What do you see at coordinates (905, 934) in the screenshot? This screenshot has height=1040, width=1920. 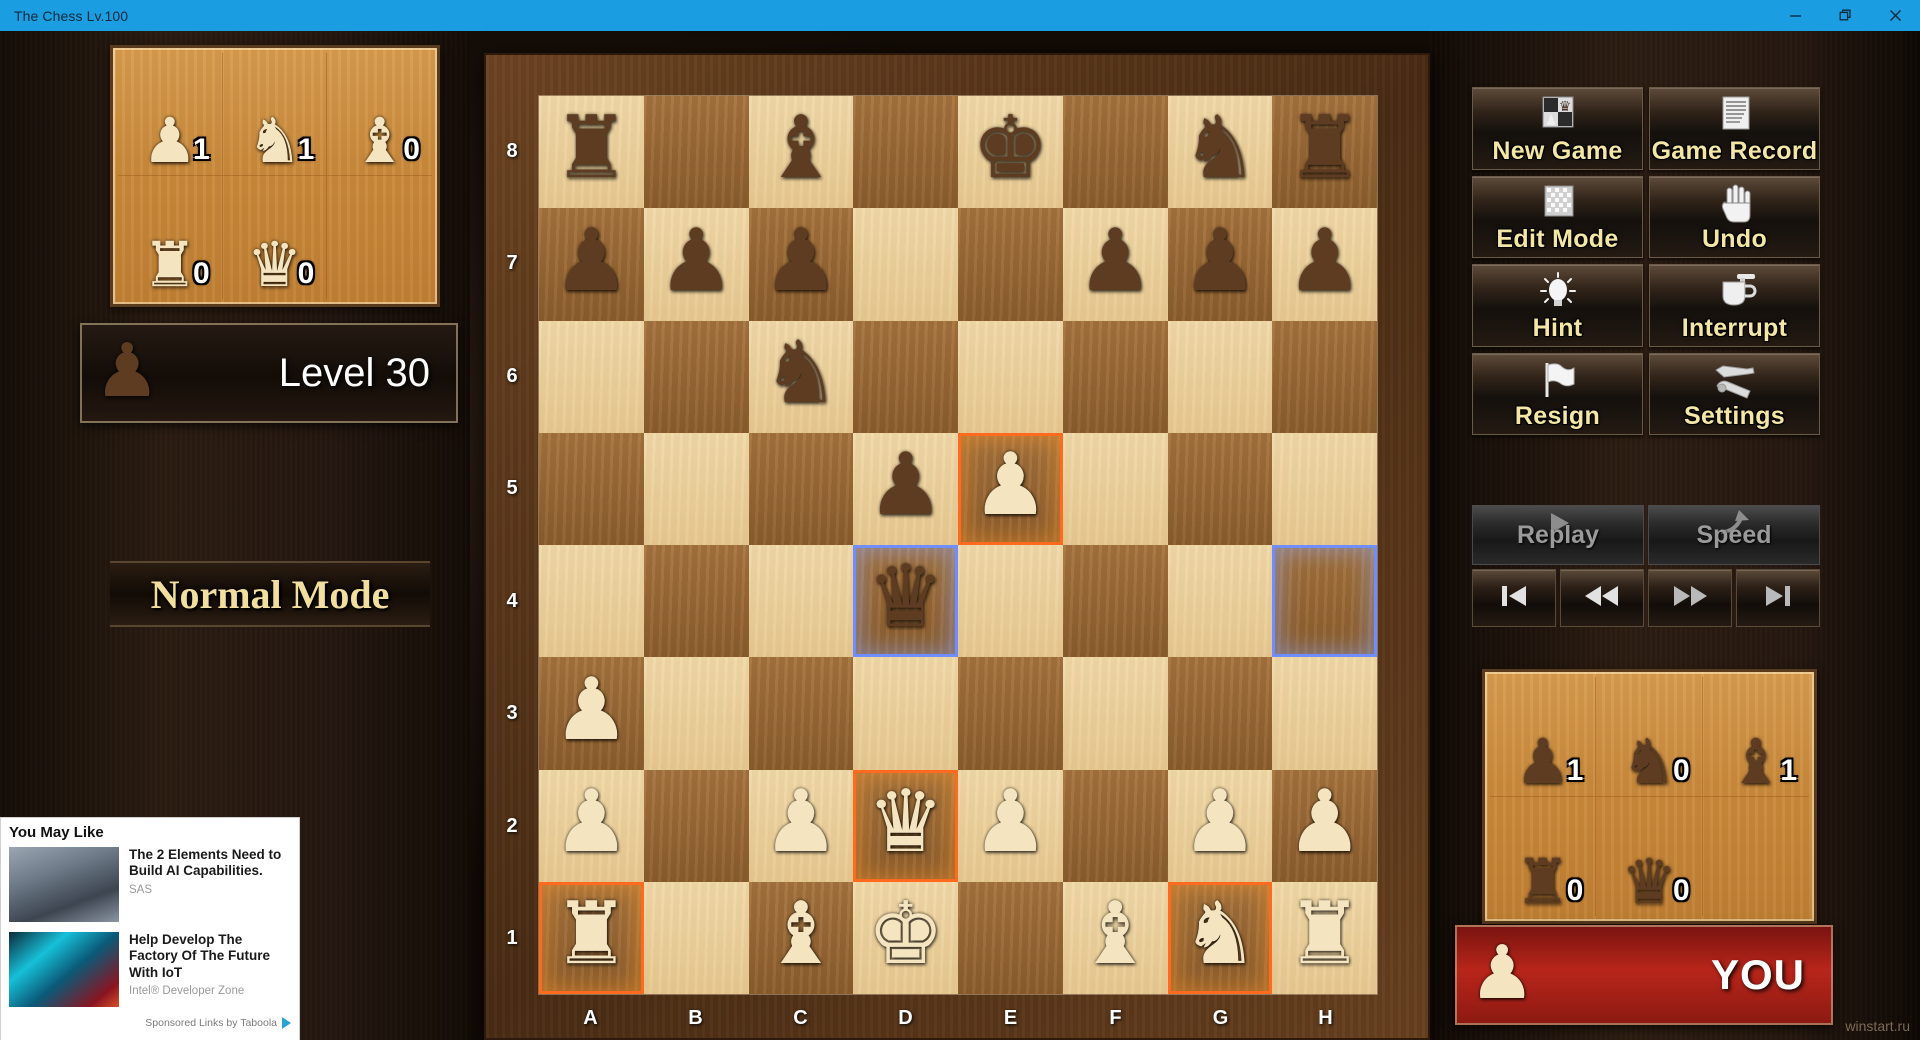 I see `piece-white-king: ♚` at bounding box center [905, 934].